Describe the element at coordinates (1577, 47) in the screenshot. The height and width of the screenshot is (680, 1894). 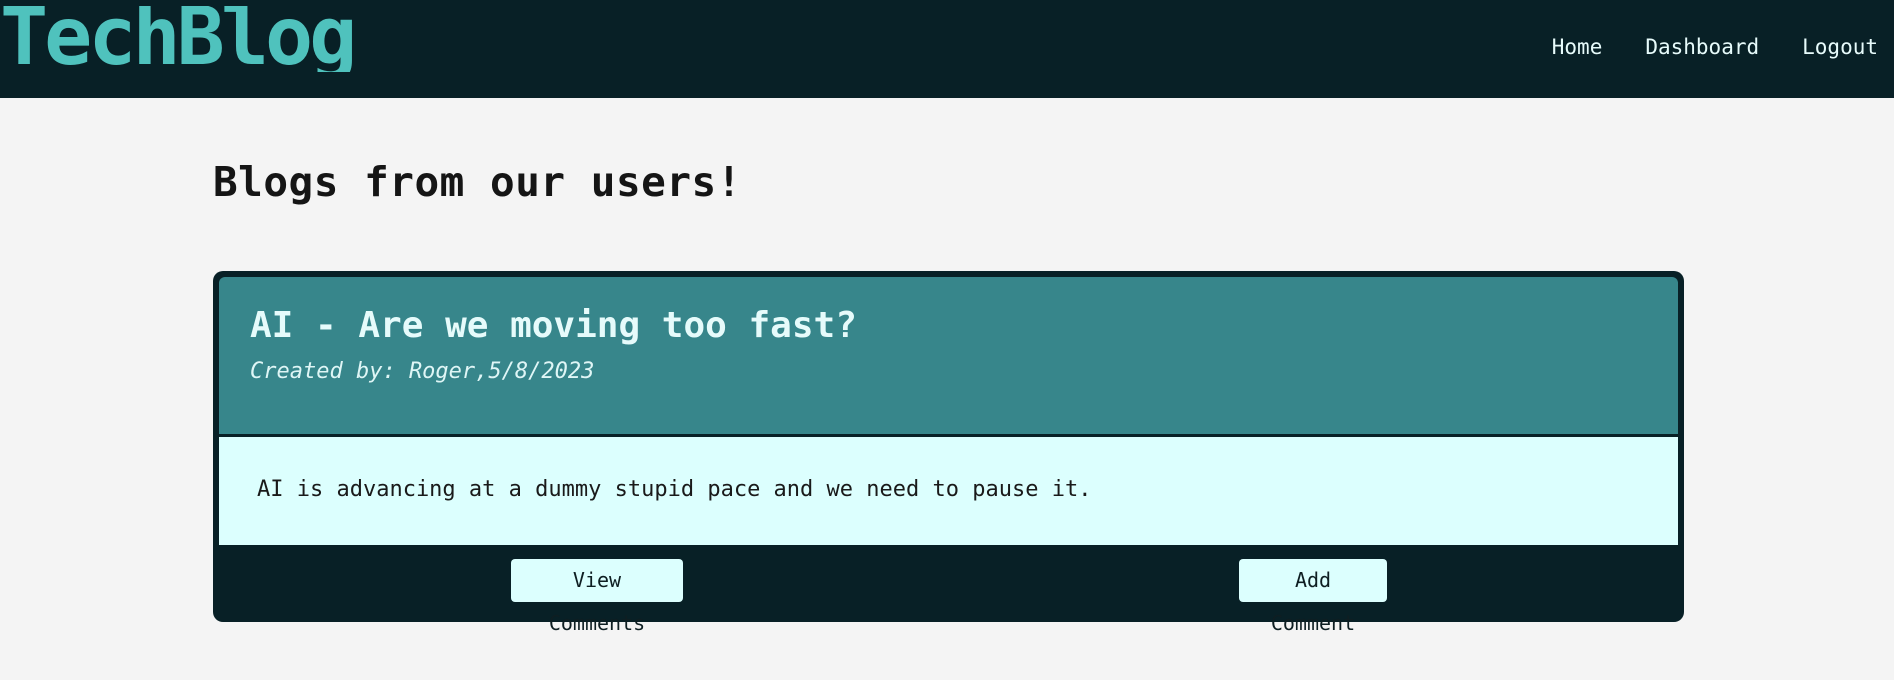
I see `nav-link-home: Home` at that location.